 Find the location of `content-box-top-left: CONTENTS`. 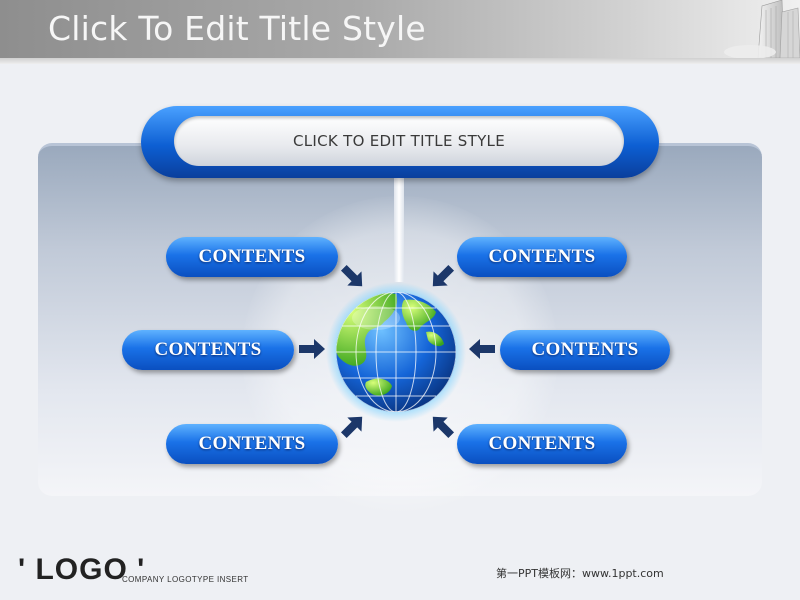

content-box-top-left: CONTENTS is located at coordinates (252, 257).